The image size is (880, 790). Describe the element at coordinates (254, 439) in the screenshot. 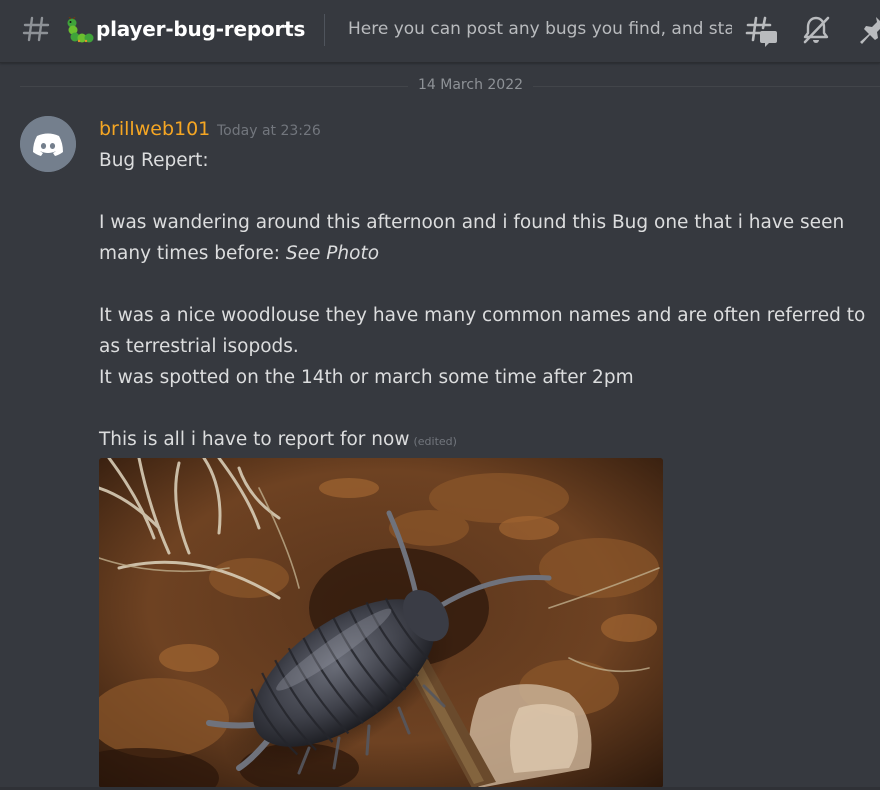

I see `message-text: This is all i have to report for now` at that location.